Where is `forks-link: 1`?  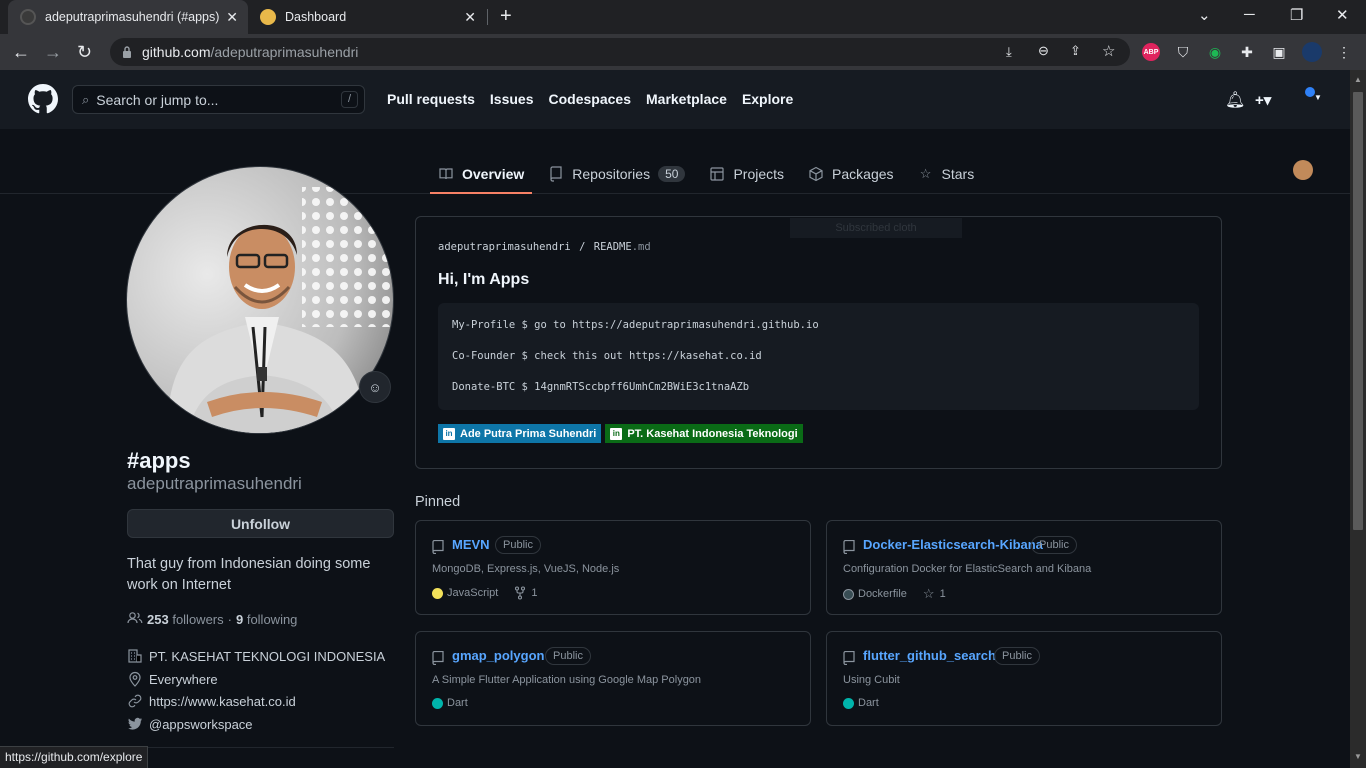
forks-link: 1 is located at coordinates (525, 593).